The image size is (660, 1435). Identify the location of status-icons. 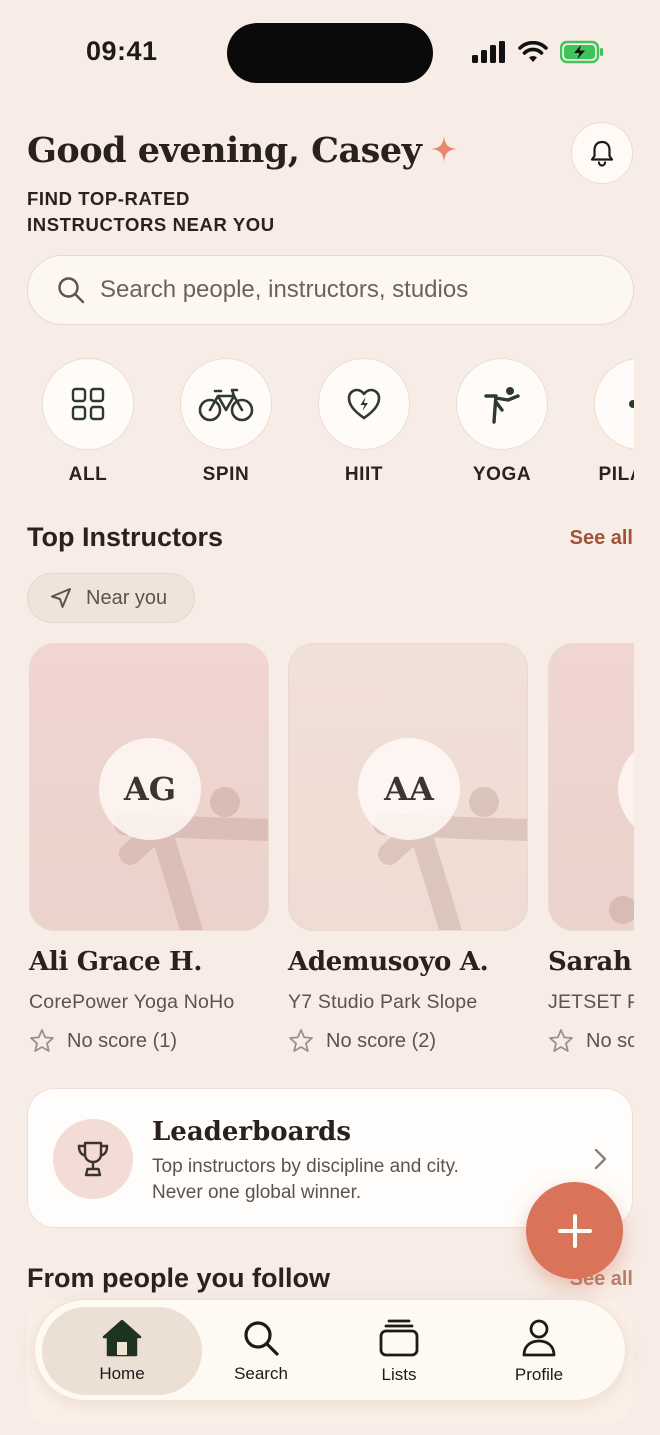
(538, 52).